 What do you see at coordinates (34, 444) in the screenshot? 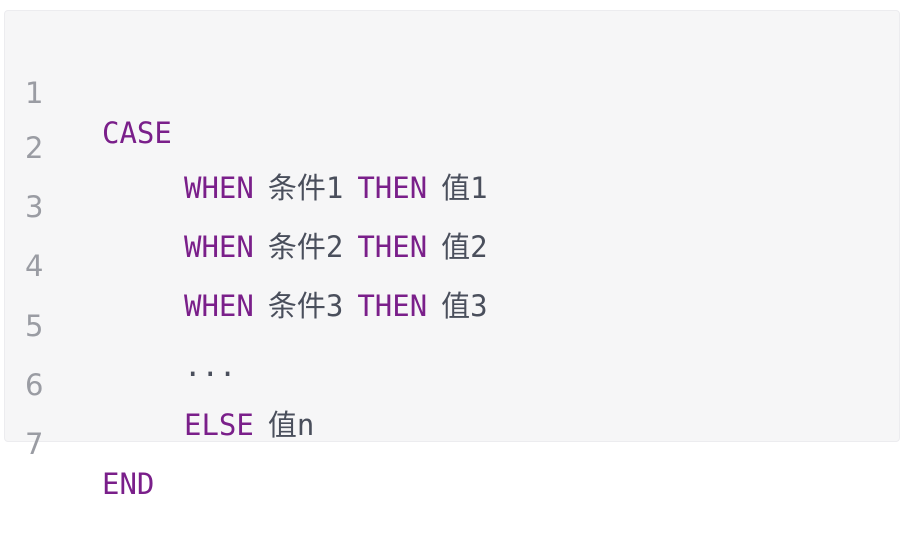
I see `line-number: 7` at bounding box center [34, 444].